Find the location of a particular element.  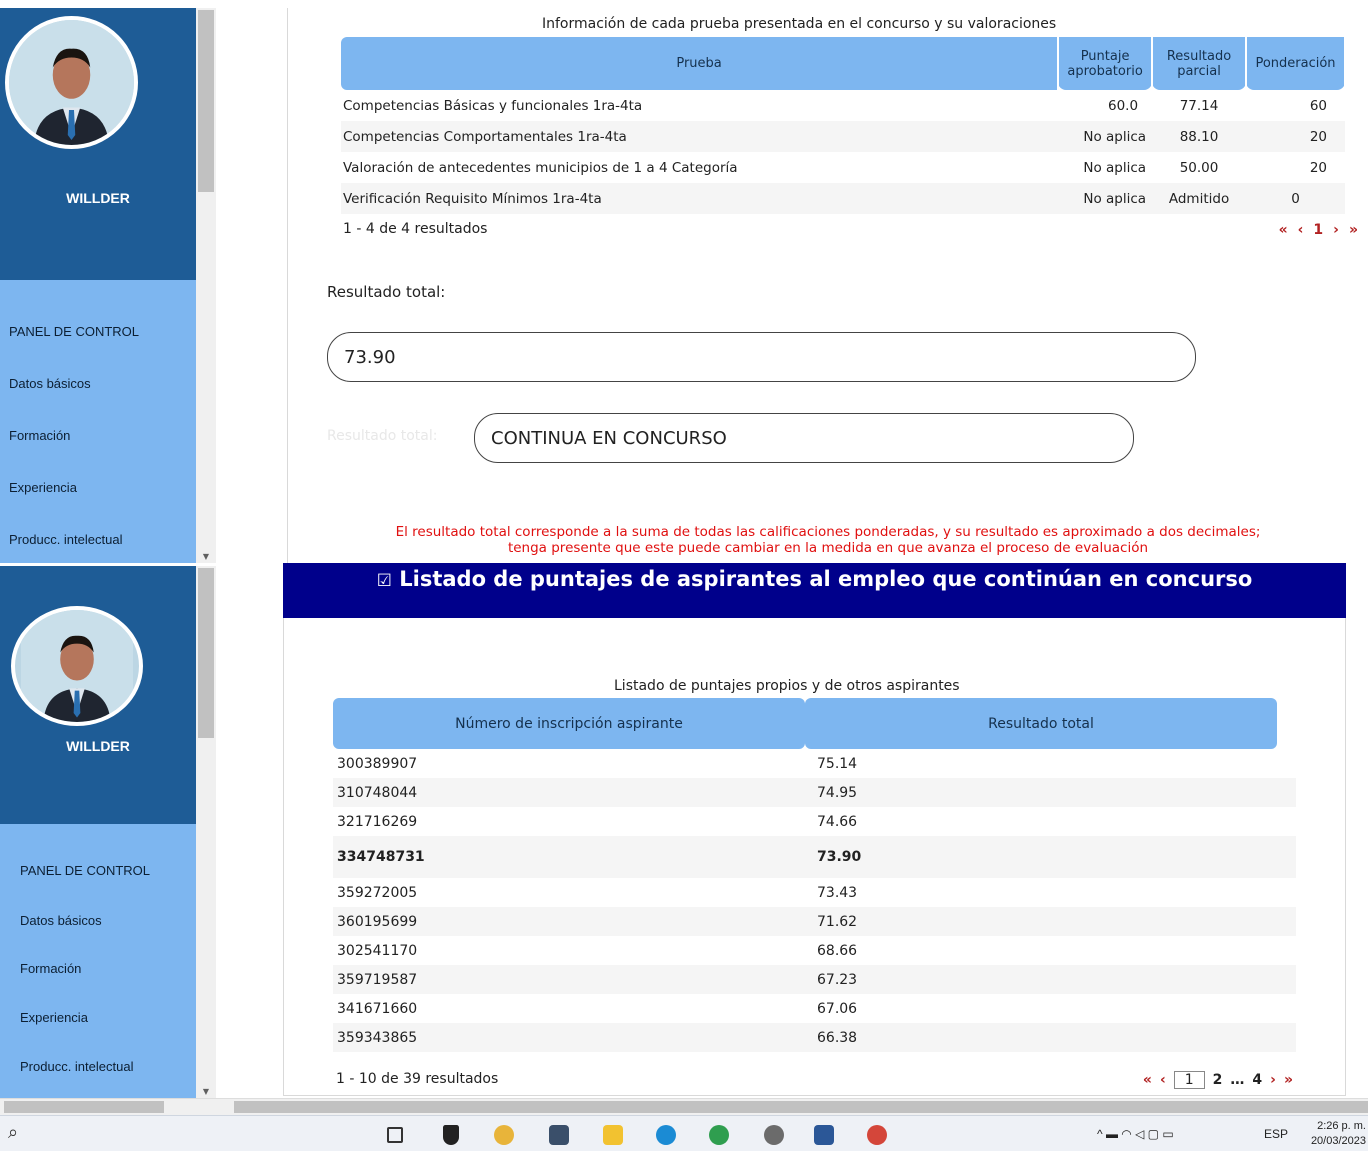

chrome-profile-icon is located at coordinates (504, 1135).